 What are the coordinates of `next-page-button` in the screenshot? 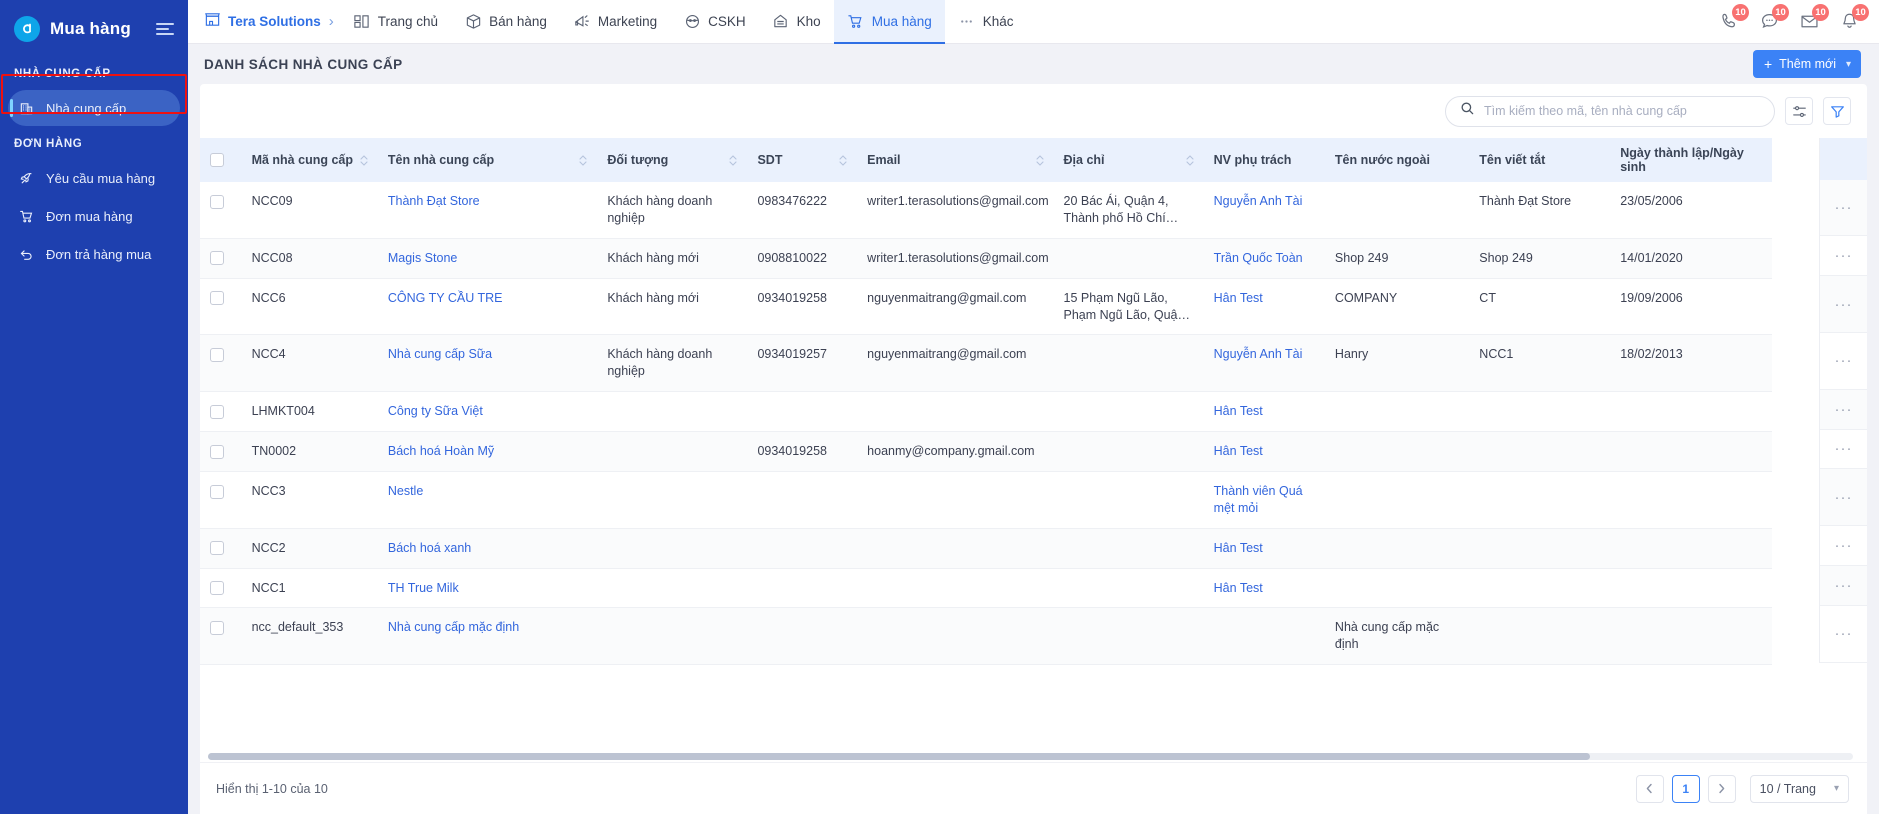 It's located at (1721, 788).